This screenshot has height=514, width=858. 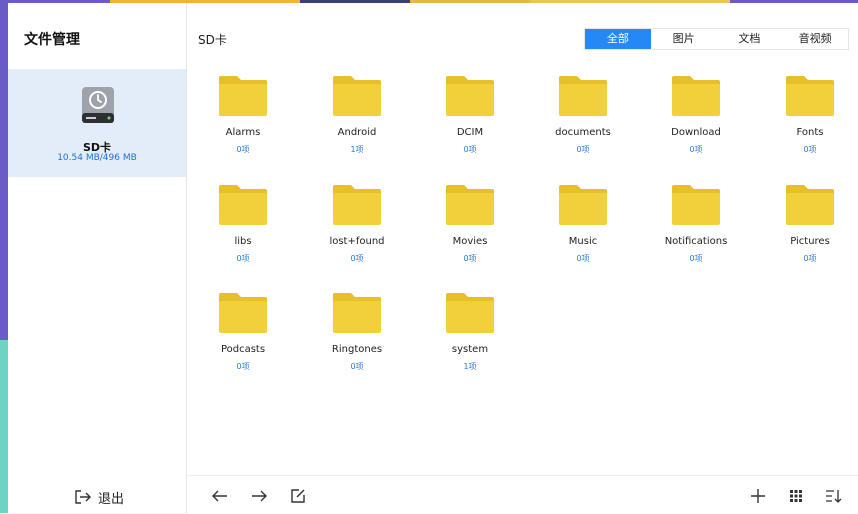 I want to click on hard-drive-icon, so click(x=98, y=105).